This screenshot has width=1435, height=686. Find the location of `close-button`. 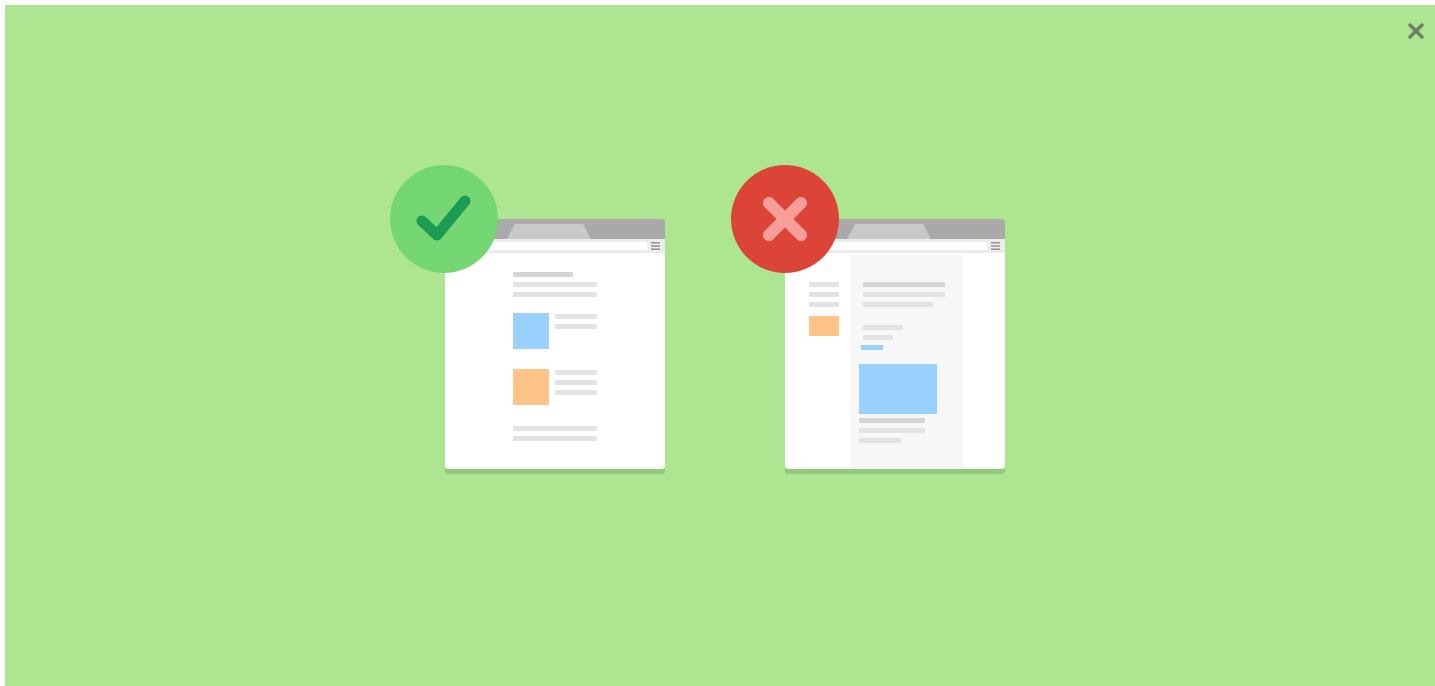

close-button is located at coordinates (1416, 31).